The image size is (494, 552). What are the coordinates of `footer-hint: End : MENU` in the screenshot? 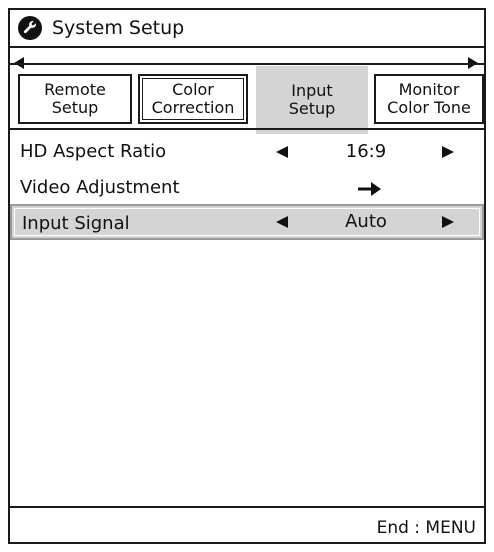 It's located at (426, 528).